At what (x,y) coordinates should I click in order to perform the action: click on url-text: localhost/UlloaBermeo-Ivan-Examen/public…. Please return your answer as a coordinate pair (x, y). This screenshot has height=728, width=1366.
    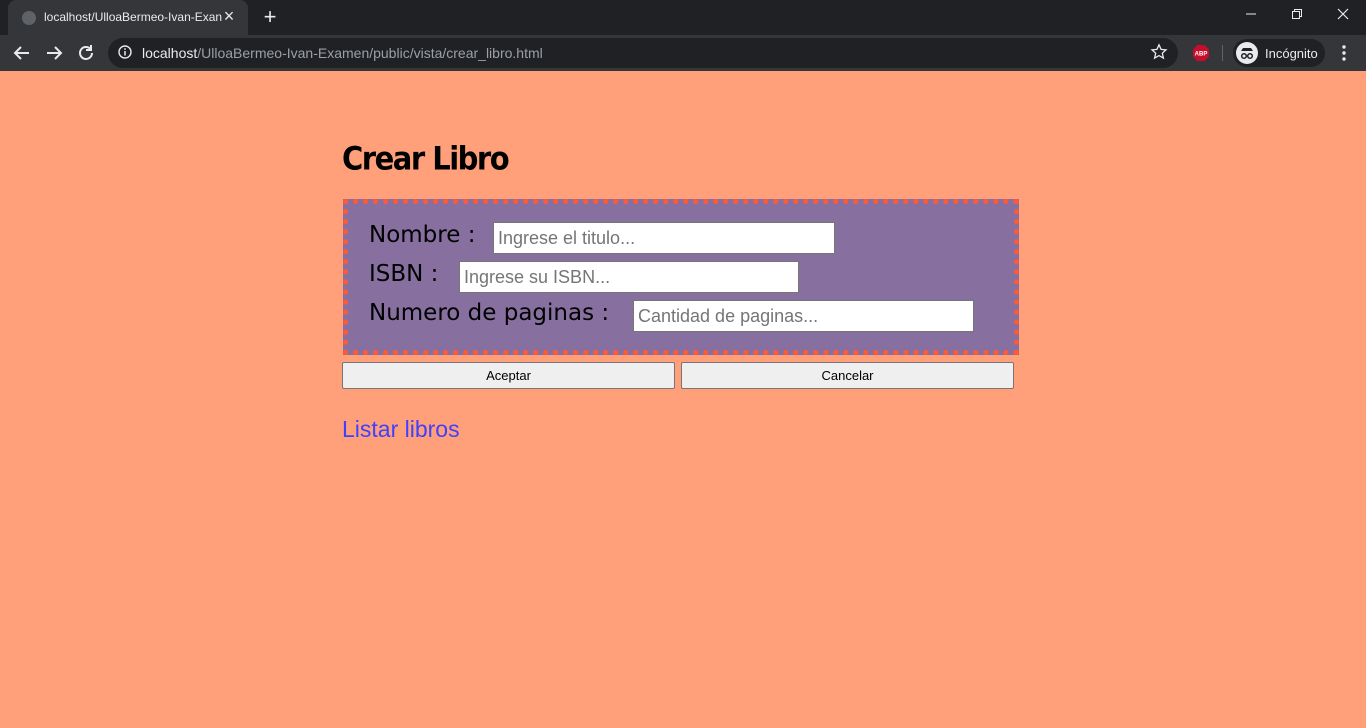
    Looking at the image, I should click on (342, 53).